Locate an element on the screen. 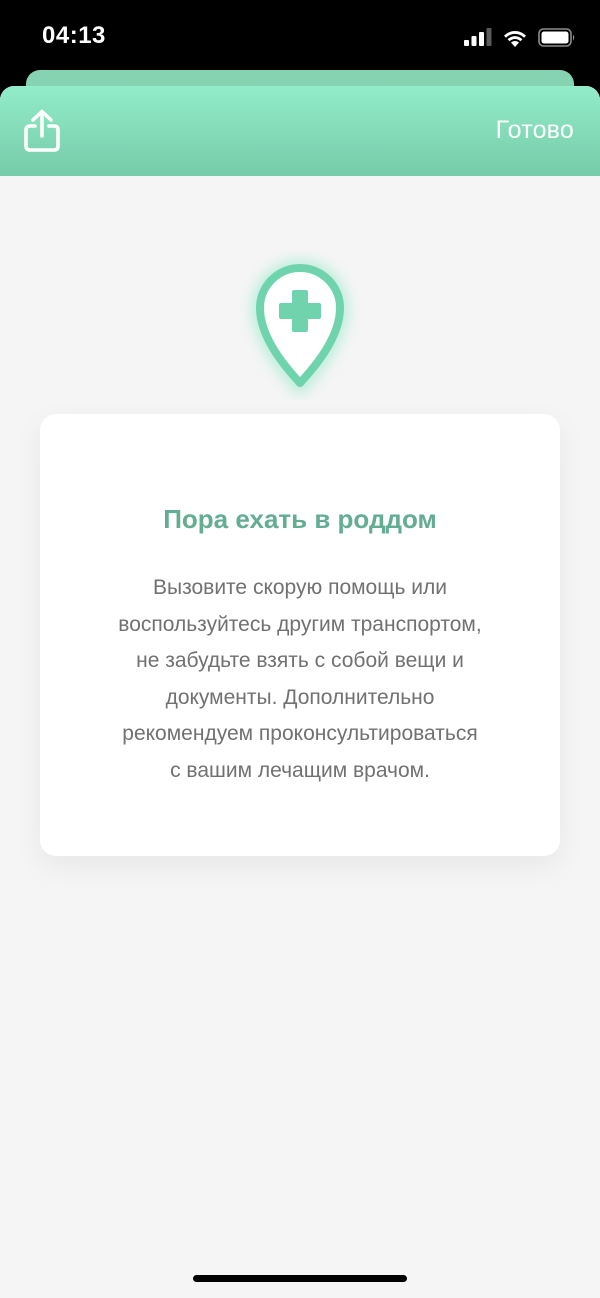 The image size is (600, 1298). home-indicator is located at coordinates (300, 1278).